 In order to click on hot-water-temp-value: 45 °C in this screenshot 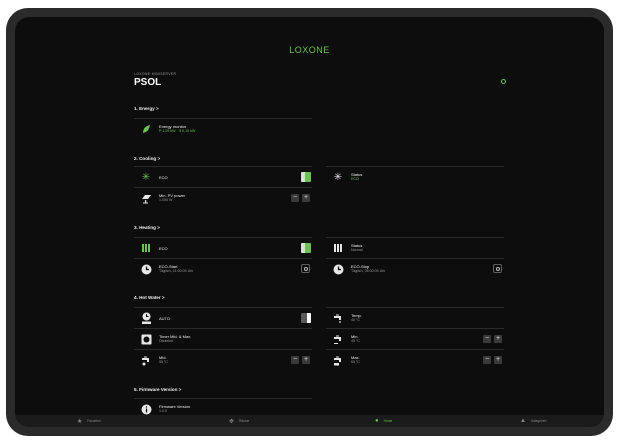, I will do `click(356, 320)`.